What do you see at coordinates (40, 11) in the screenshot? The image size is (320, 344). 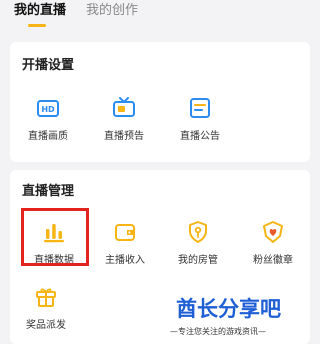 I see `tab-my-live: 我的直播` at bounding box center [40, 11].